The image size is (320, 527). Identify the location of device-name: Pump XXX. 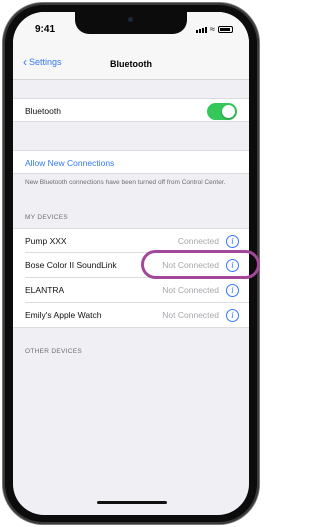
(46, 241).